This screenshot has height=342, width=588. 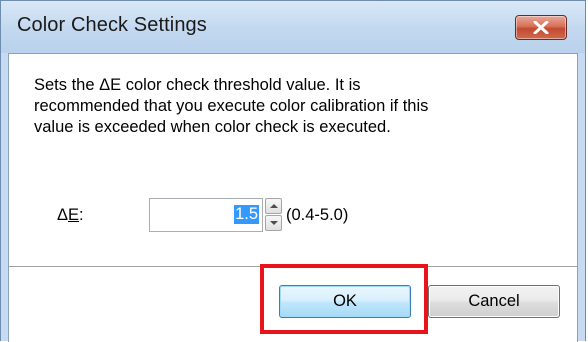 I want to click on delta-e-label-suffix: :, so click(x=81, y=215).